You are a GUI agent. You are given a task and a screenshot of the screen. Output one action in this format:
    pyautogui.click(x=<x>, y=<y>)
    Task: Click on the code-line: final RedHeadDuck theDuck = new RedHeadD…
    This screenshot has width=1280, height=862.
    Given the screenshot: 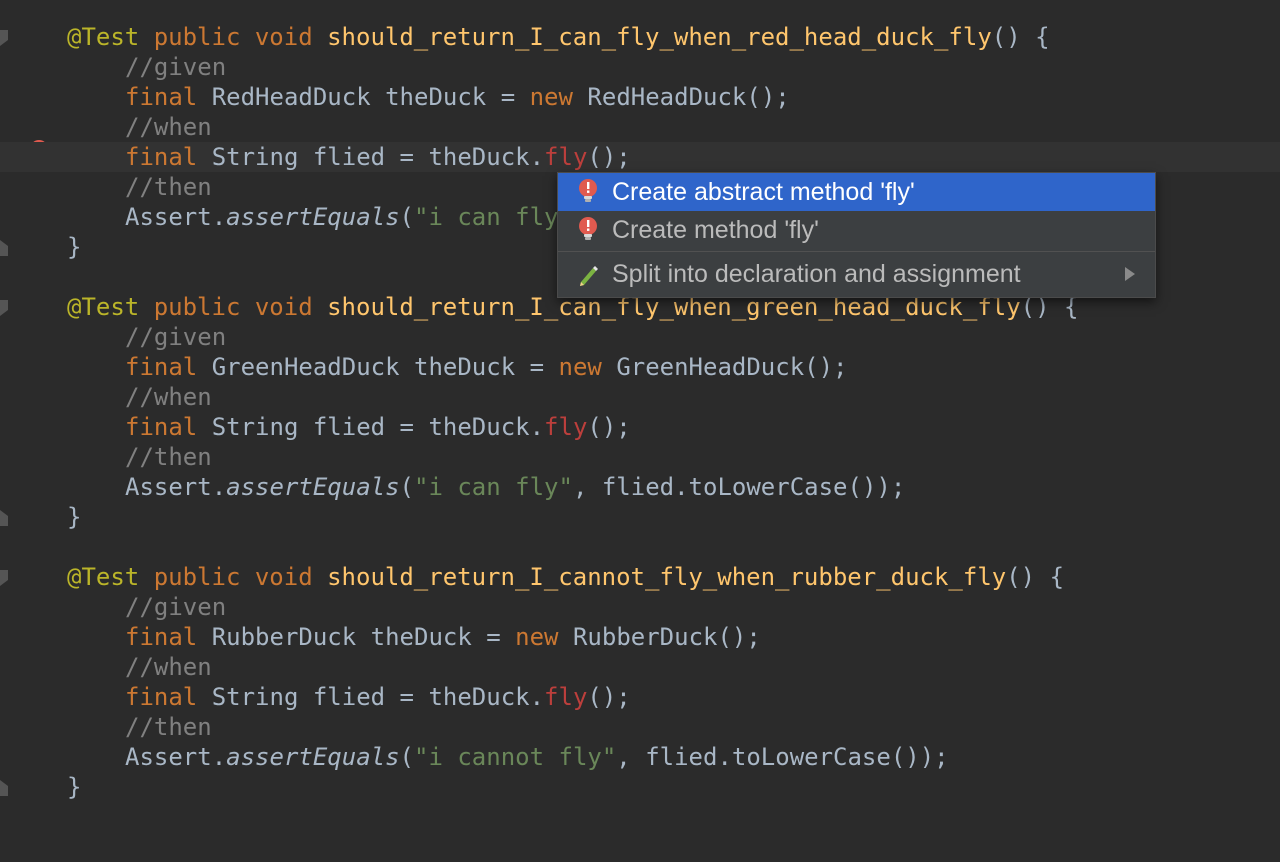 What is the action you would take?
    pyautogui.click(x=640, y=97)
    